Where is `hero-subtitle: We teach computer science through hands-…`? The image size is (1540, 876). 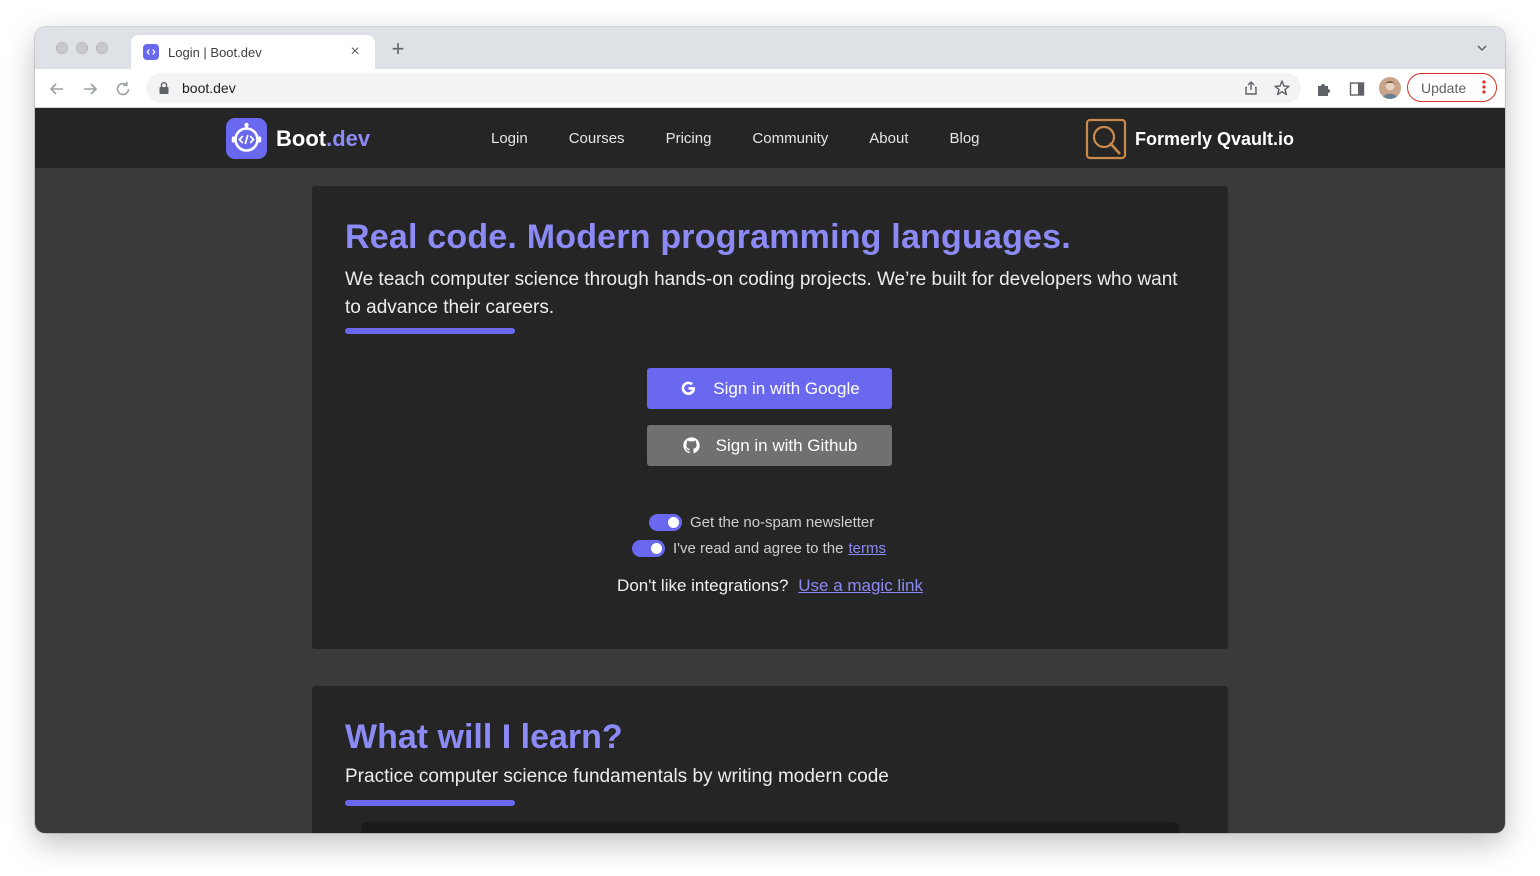 hero-subtitle: We teach computer science through hands-… is located at coordinates (761, 293).